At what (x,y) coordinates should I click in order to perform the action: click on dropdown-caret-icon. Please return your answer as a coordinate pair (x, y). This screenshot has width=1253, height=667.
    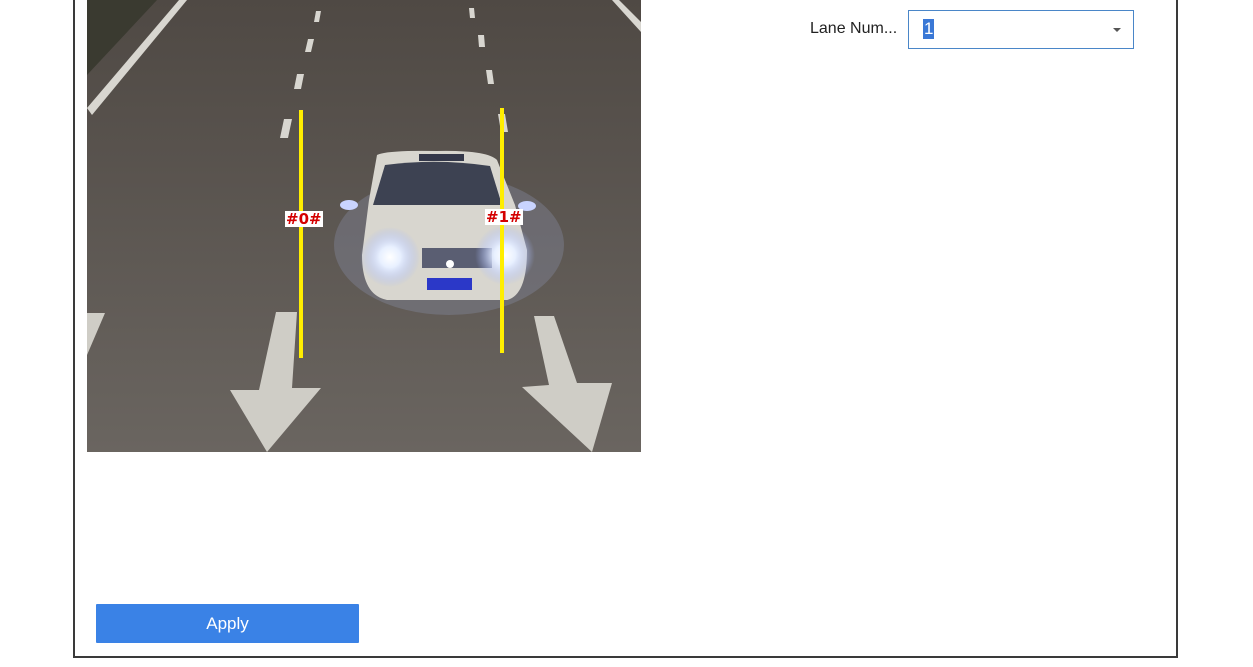
    Looking at the image, I should click on (1117, 30).